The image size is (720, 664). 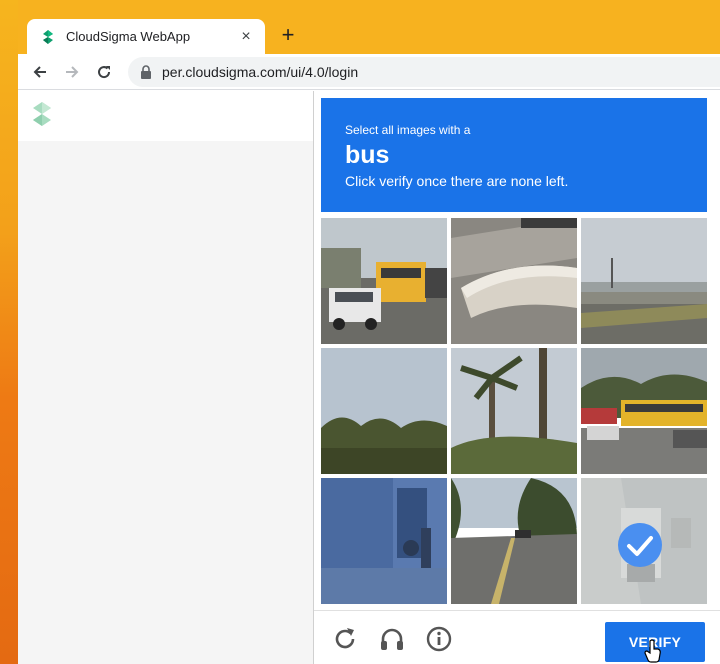 I want to click on image-tile-9-selected, so click(x=644, y=541).